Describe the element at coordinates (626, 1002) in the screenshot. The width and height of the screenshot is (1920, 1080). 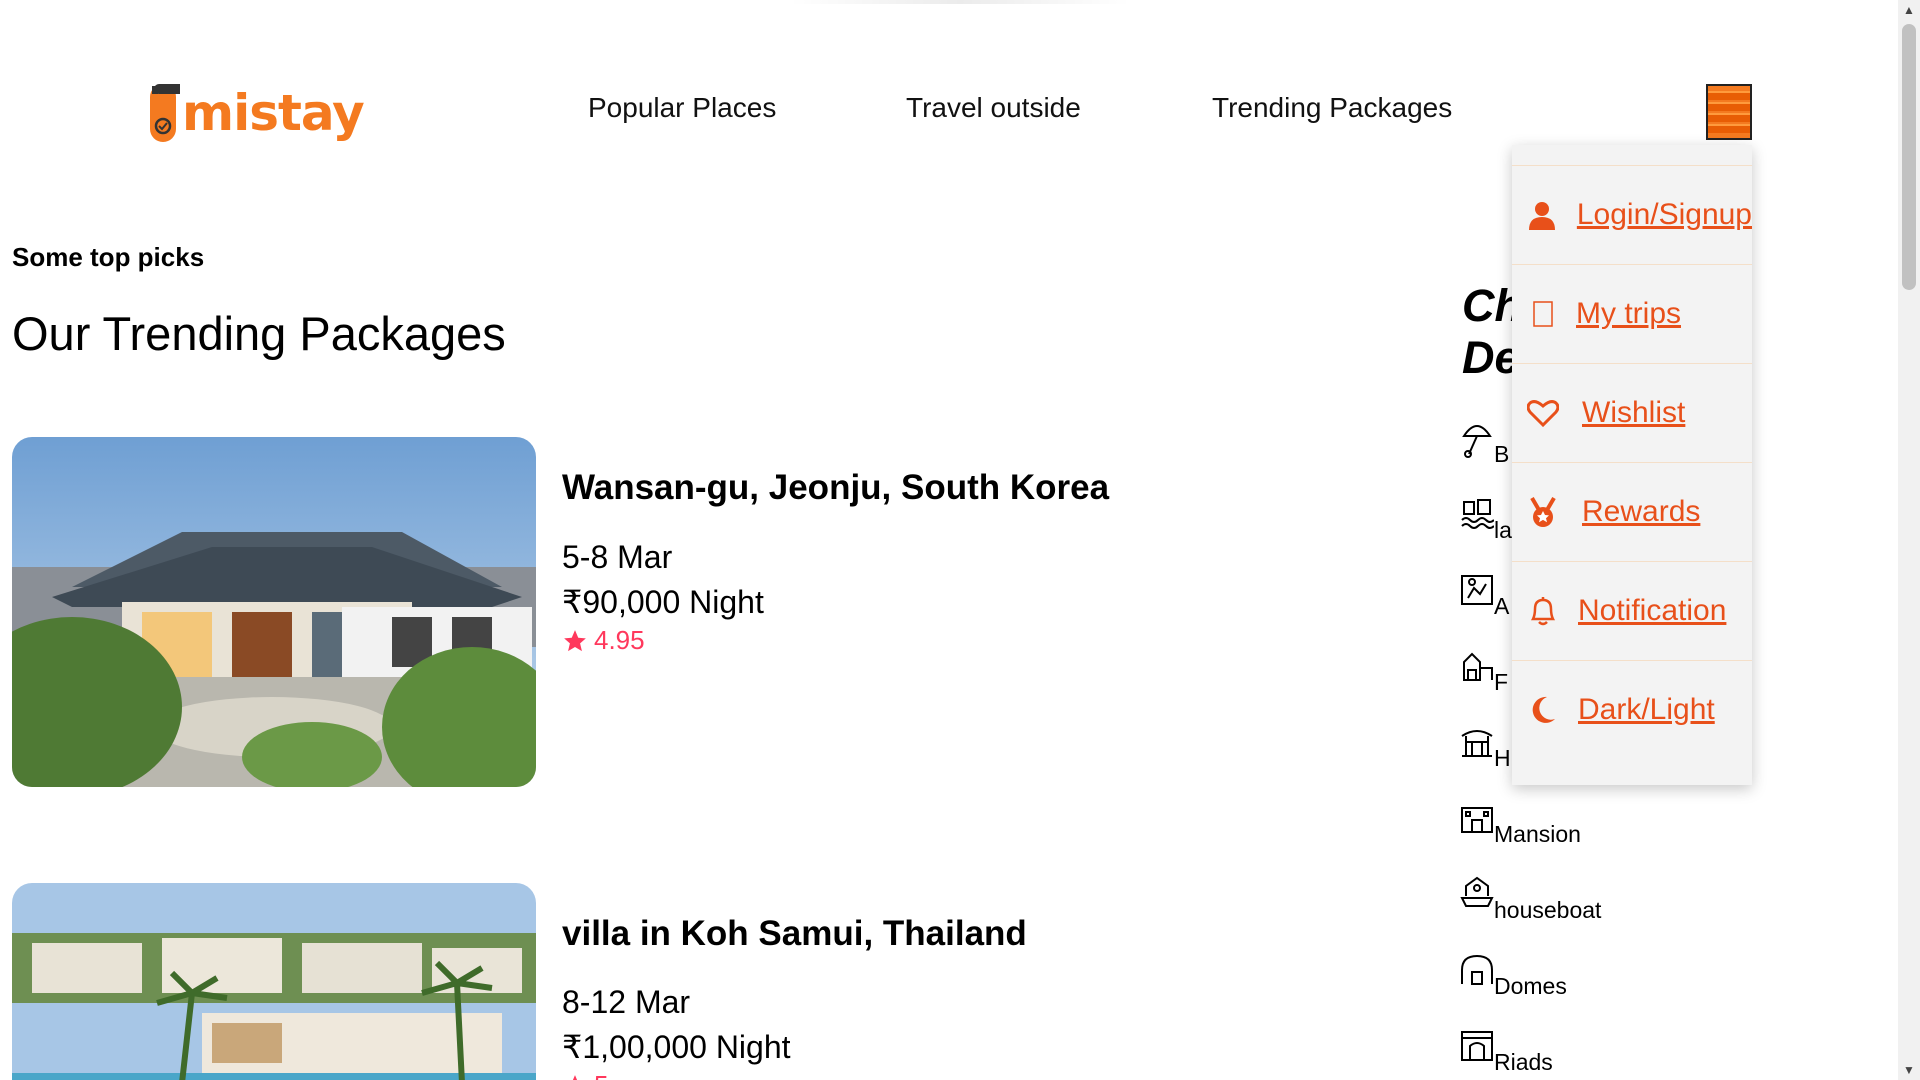
I see `package-dates: 8-12 Mar` at that location.